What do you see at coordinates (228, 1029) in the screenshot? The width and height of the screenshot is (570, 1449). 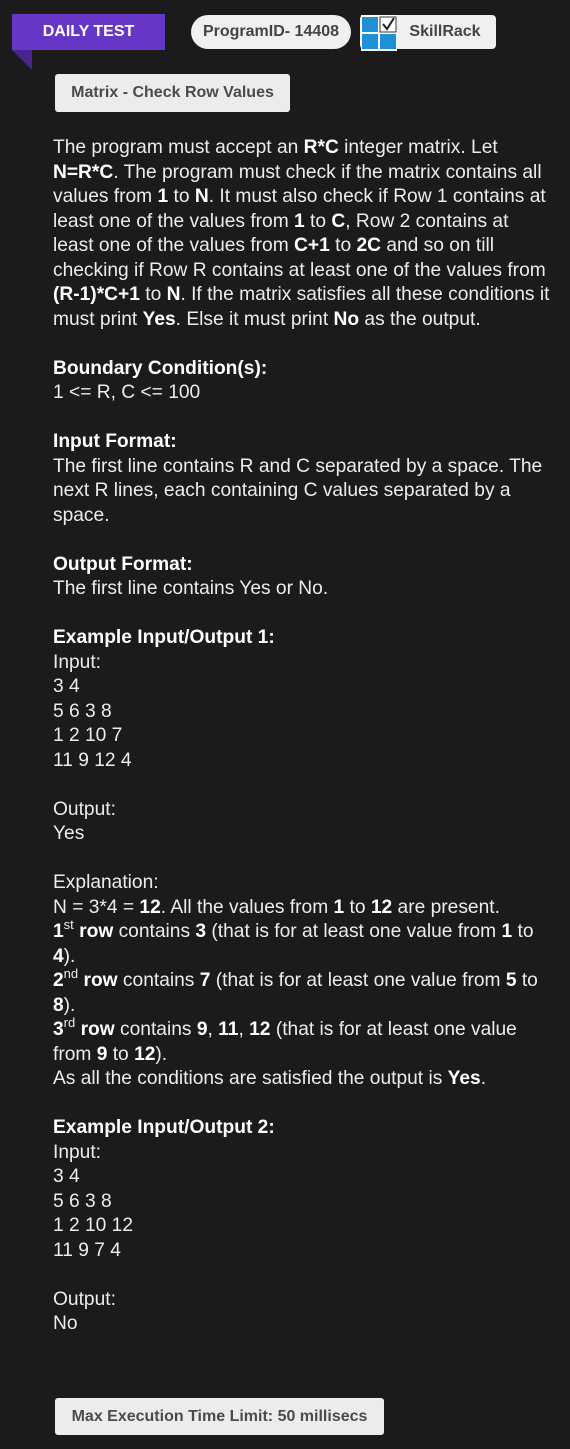 I see `emphasis-text: 11` at bounding box center [228, 1029].